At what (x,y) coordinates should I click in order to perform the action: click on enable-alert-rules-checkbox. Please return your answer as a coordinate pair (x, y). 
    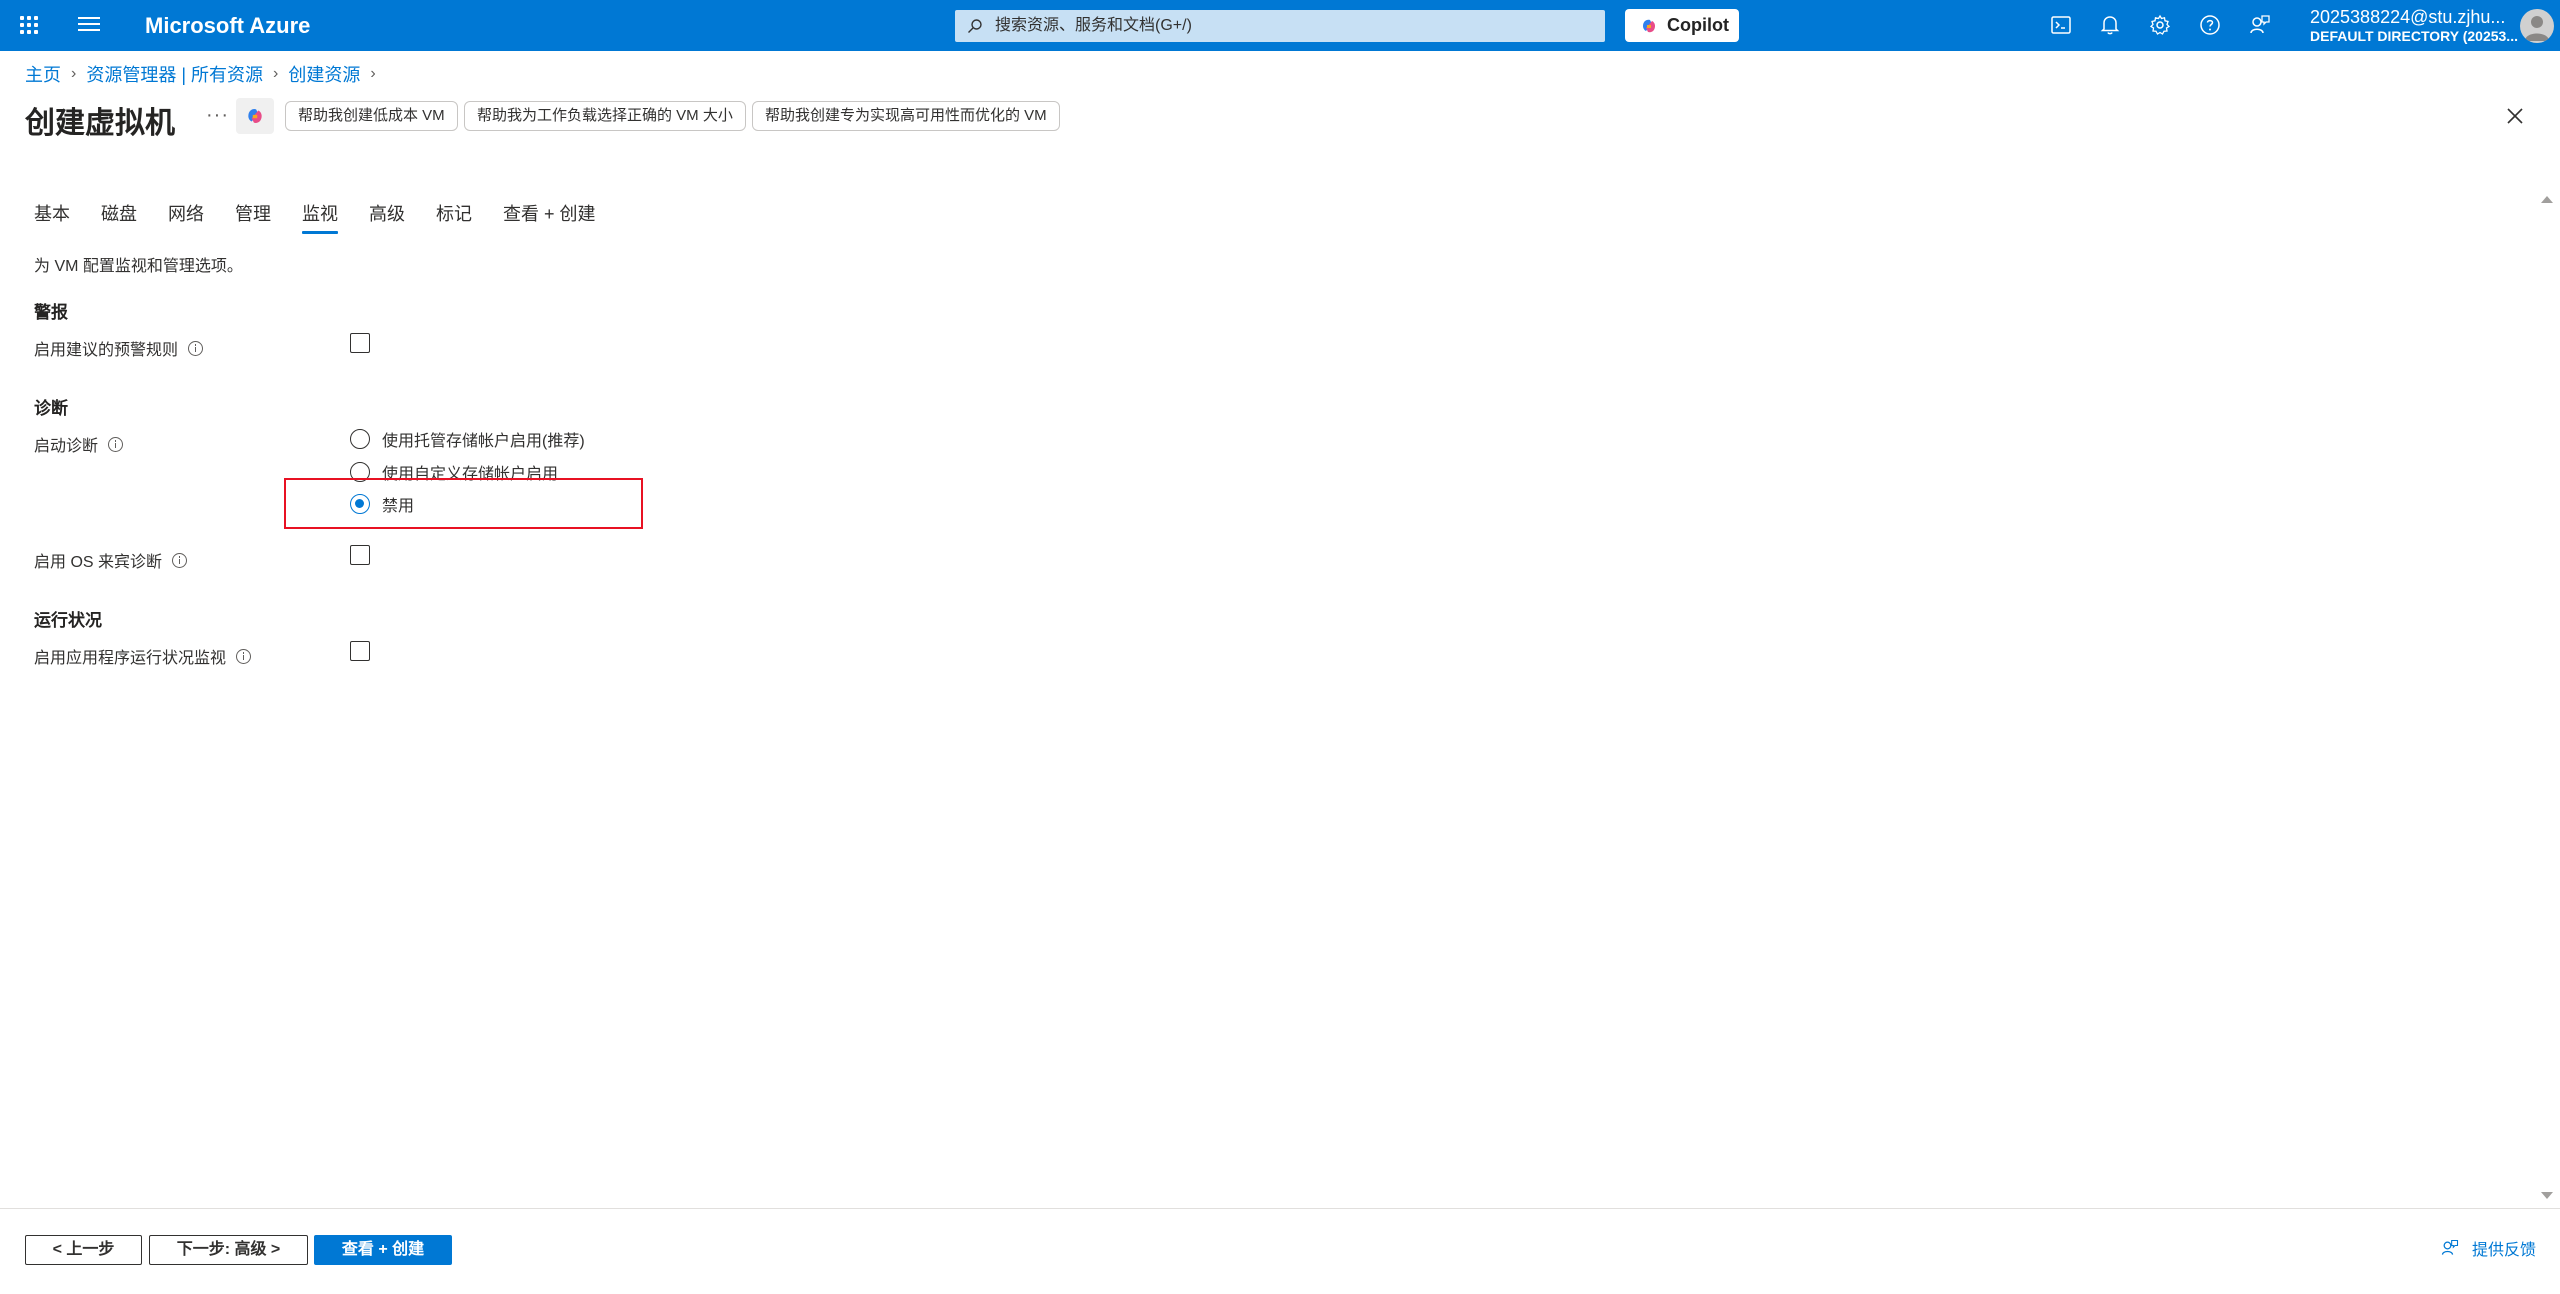
    Looking at the image, I should click on (360, 343).